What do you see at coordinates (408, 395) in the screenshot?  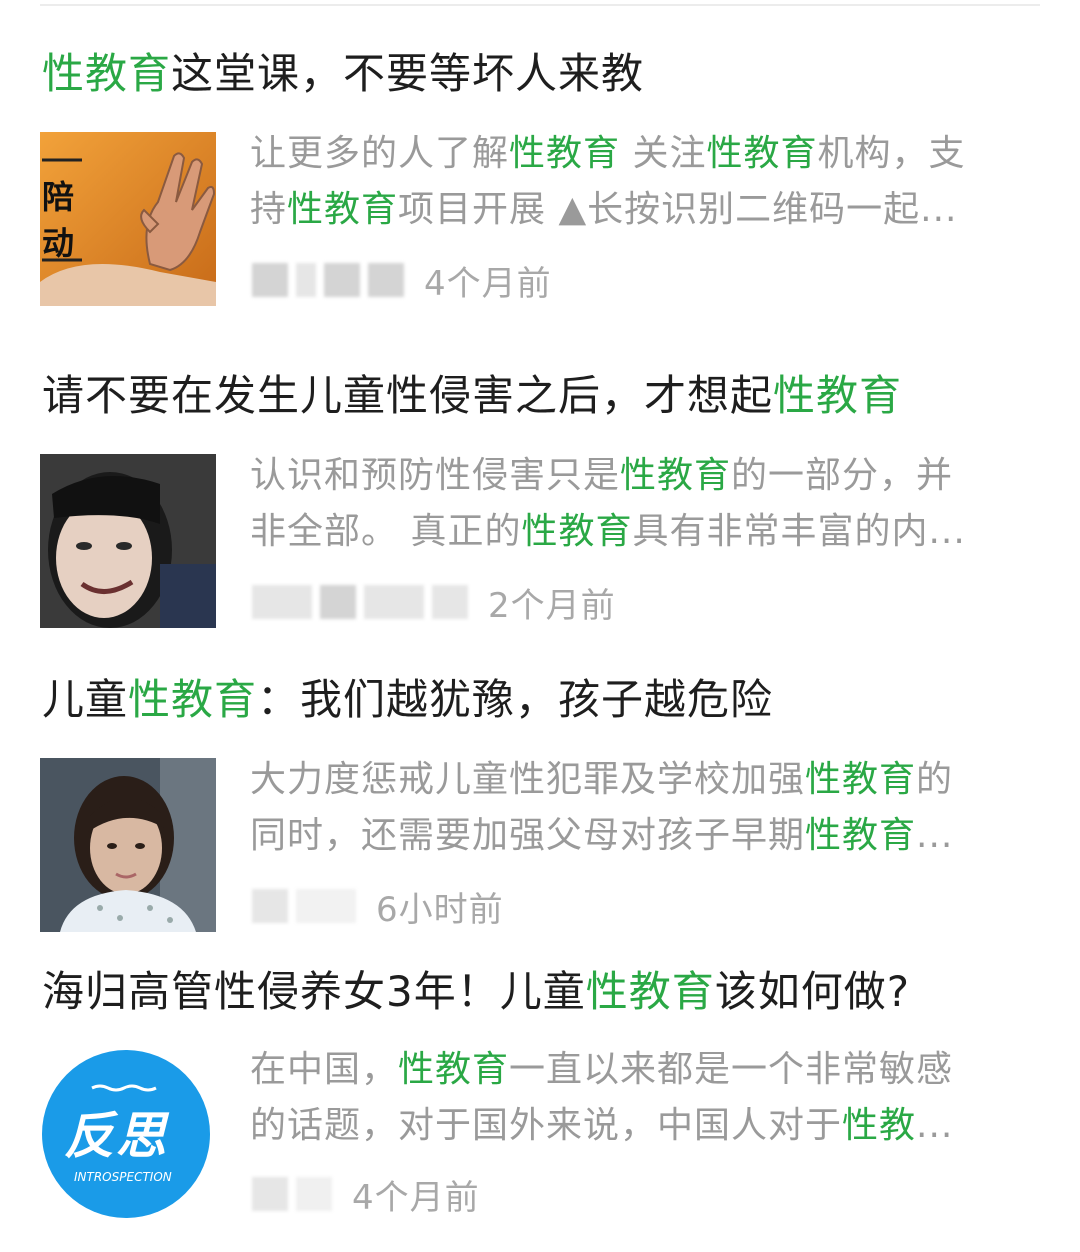 I see `title-text: 请不要在发生儿童性侵害之后，才想起` at bounding box center [408, 395].